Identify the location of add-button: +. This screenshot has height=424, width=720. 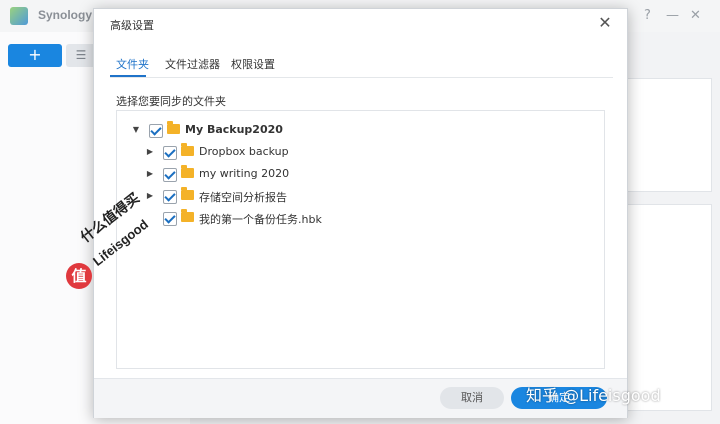
(35, 55).